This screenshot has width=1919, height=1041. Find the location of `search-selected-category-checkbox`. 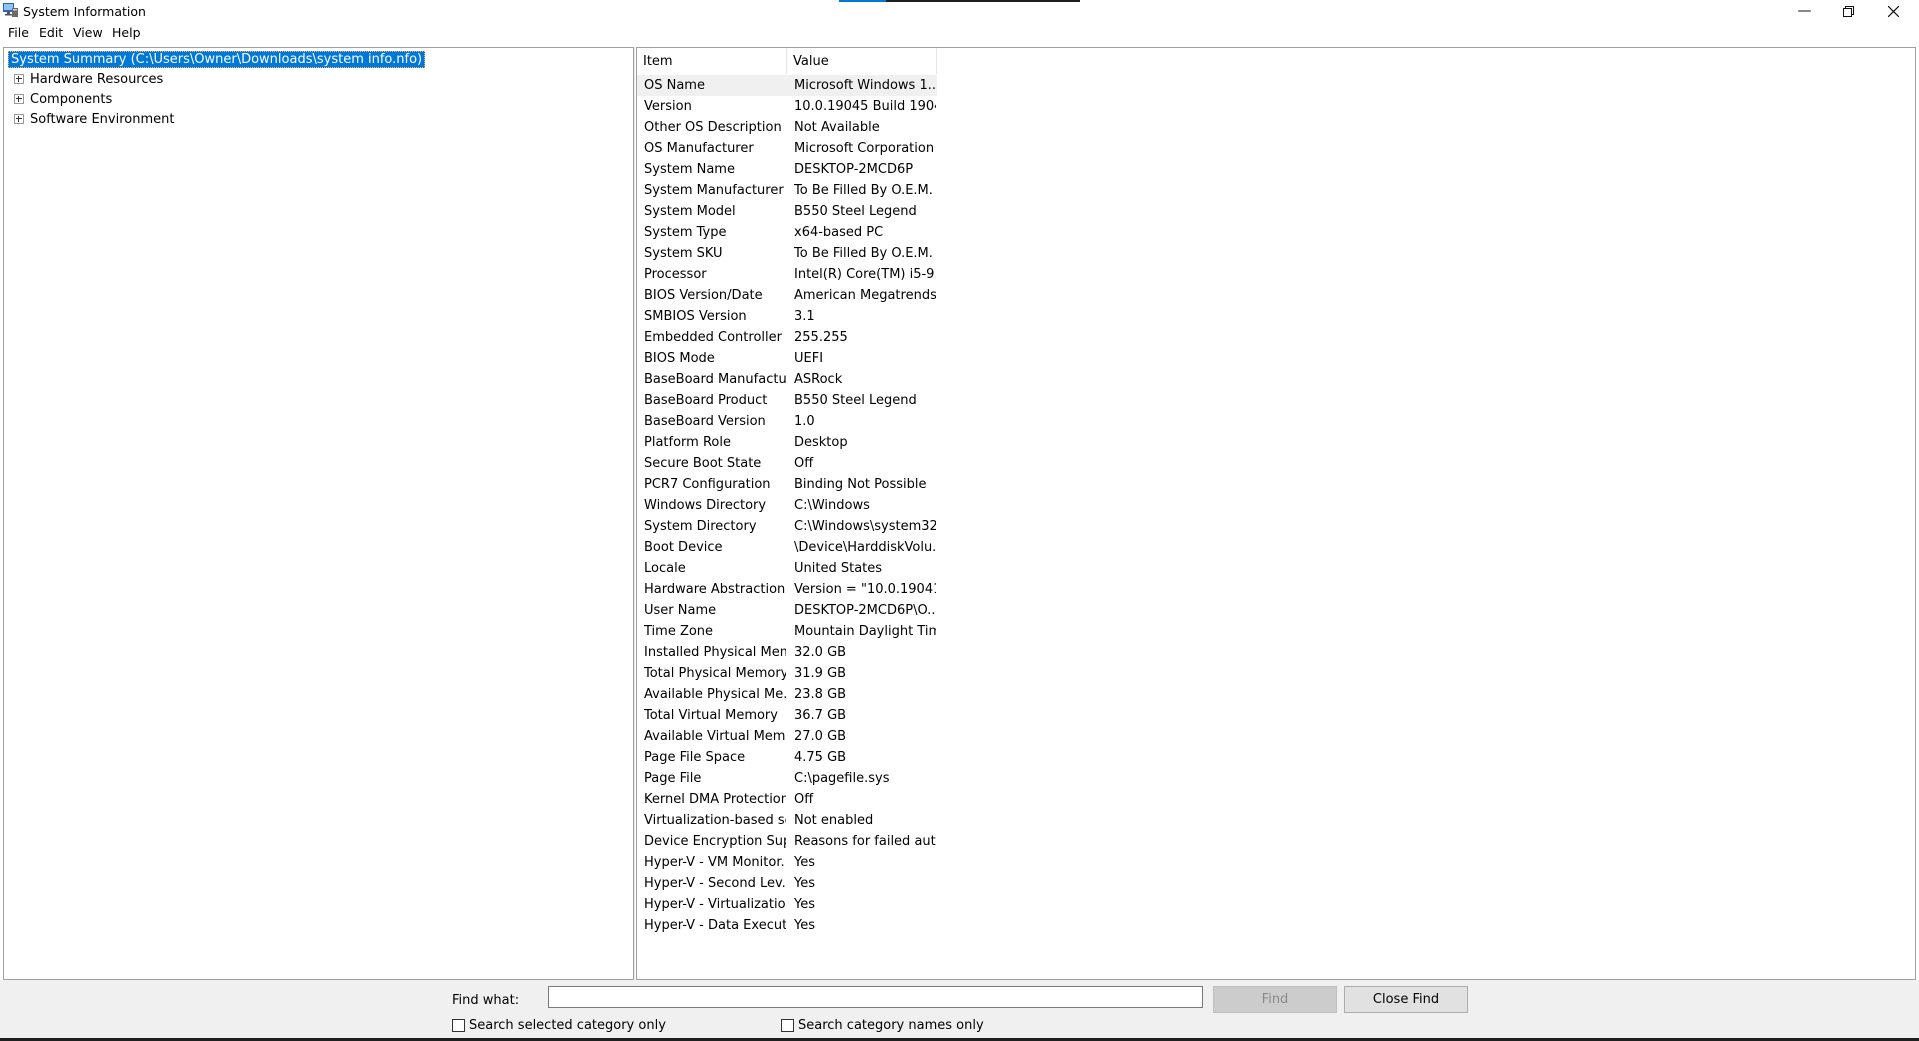

search-selected-category-checkbox is located at coordinates (458, 1025).